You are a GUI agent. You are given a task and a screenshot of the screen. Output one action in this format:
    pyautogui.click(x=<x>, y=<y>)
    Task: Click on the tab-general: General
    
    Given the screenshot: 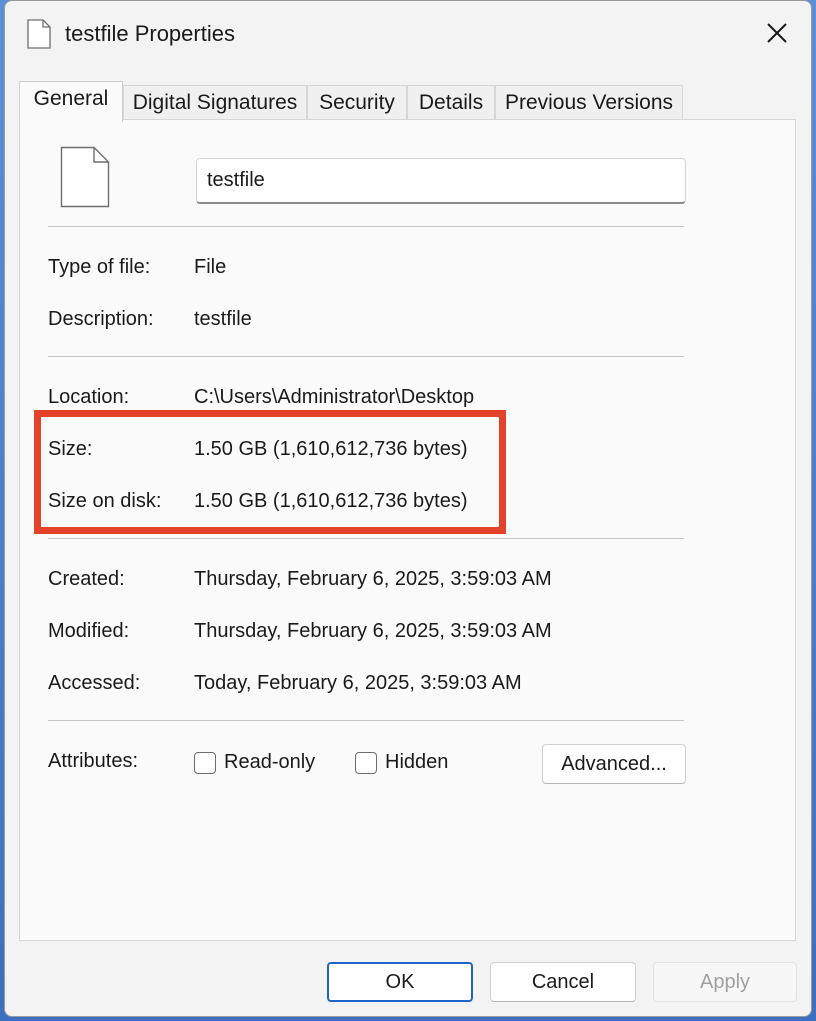 What is the action you would take?
    pyautogui.click(x=71, y=101)
    